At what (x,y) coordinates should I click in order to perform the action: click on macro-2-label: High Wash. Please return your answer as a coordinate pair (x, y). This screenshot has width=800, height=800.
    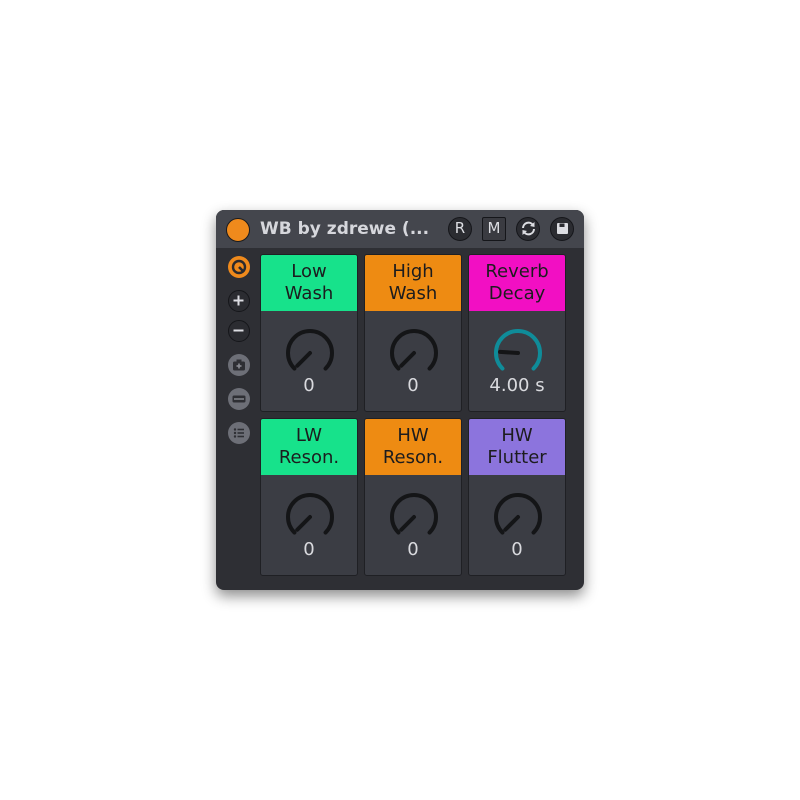
    Looking at the image, I should click on (413, 283).